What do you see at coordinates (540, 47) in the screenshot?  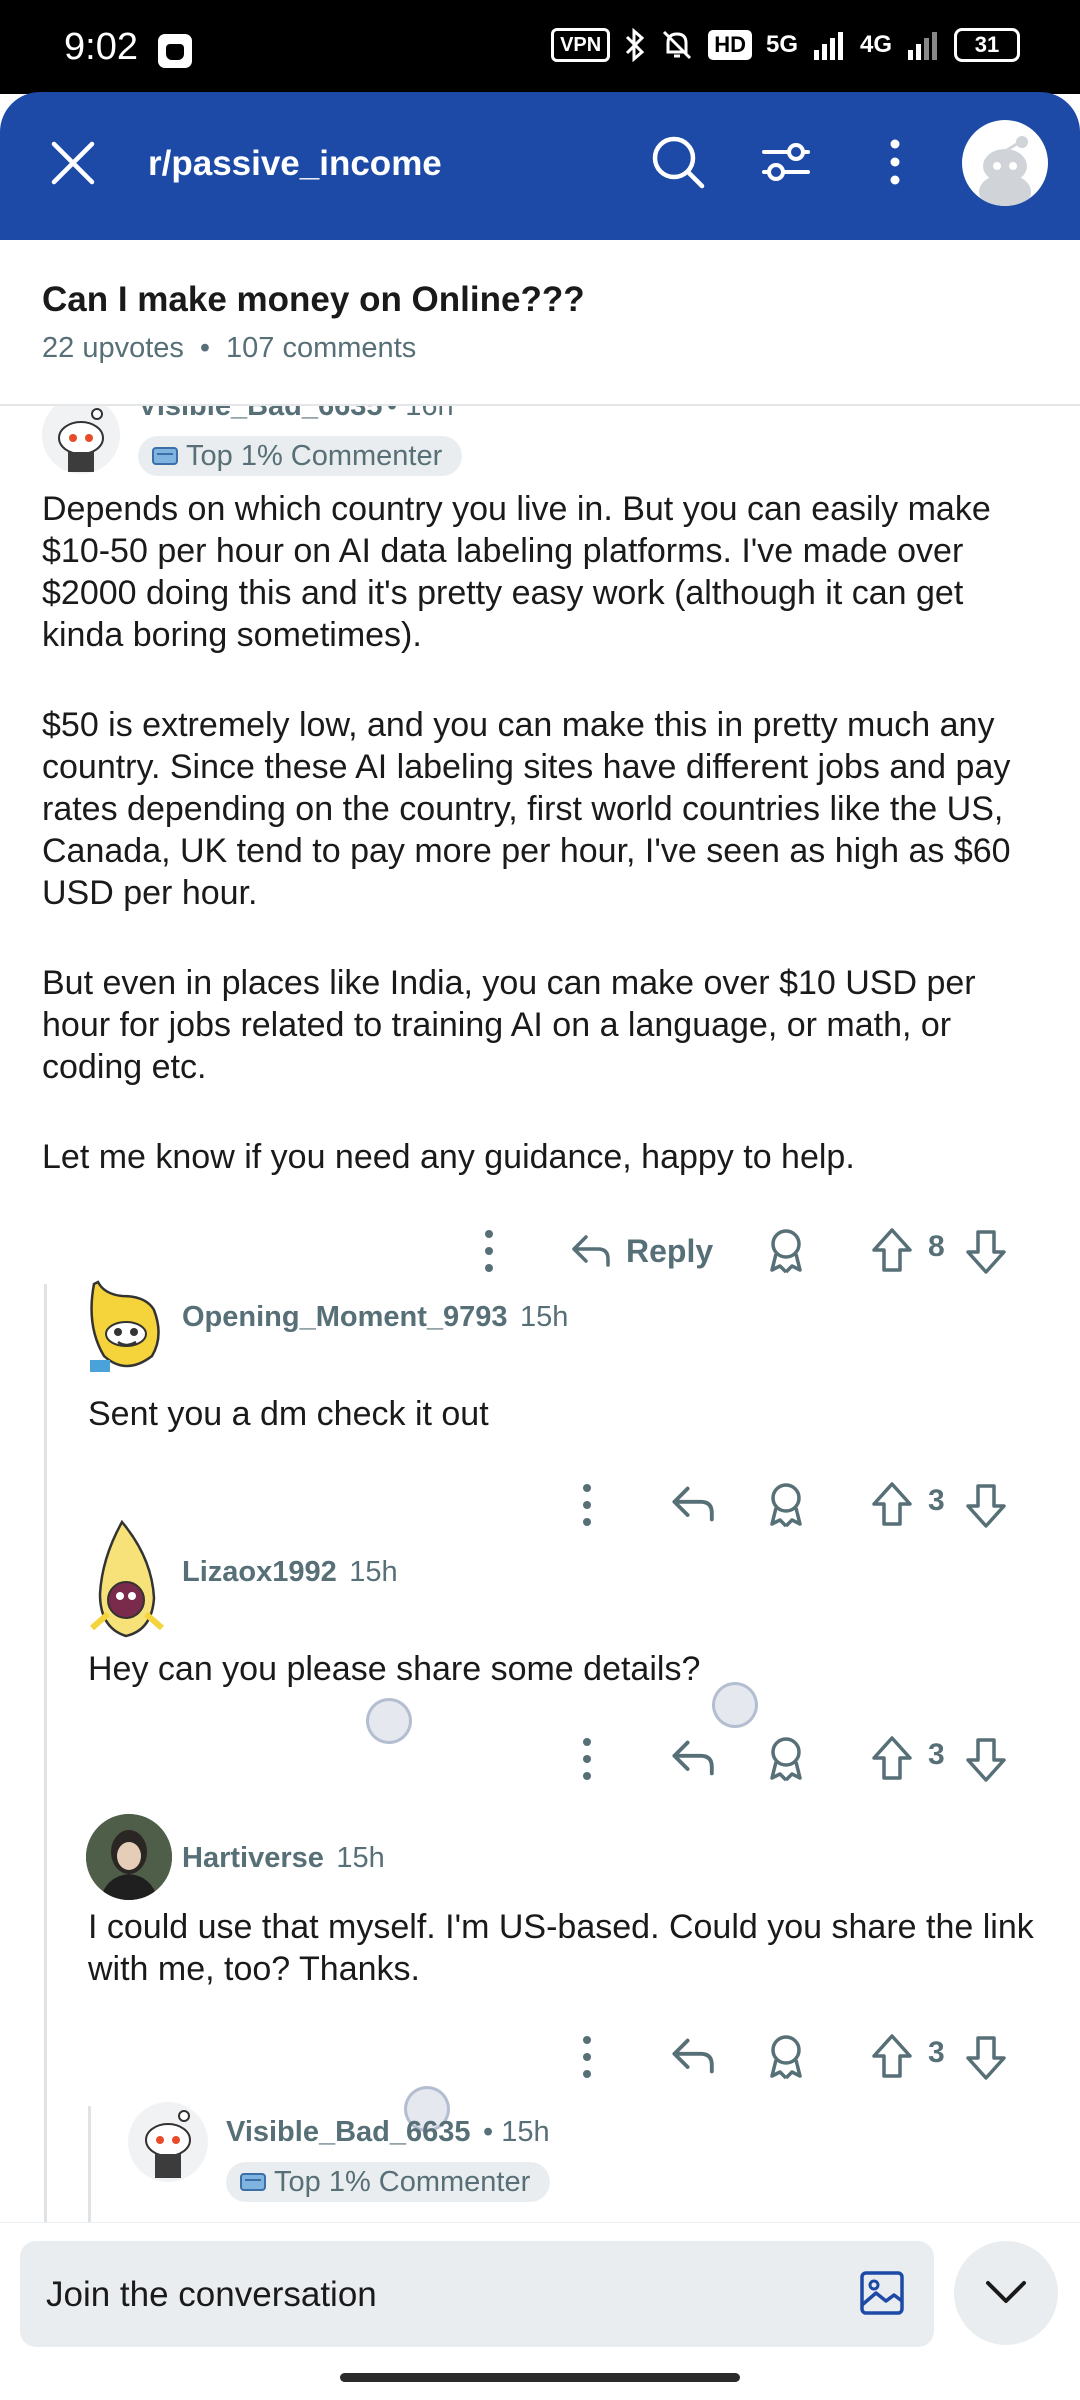 I see `status-bar: 9:02 VPN HD 5G 4G 31` at bounding box center [540, 47].